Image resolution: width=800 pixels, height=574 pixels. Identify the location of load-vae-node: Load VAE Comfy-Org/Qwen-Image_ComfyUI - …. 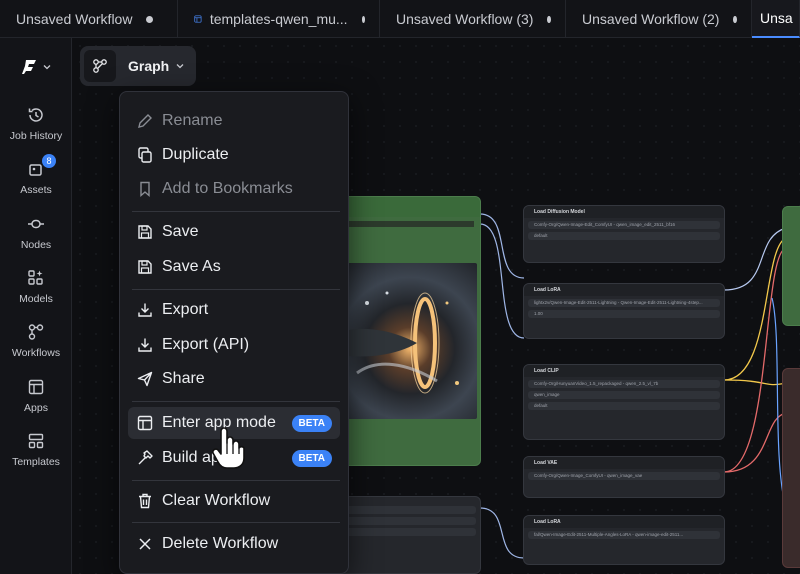
(624, 477).